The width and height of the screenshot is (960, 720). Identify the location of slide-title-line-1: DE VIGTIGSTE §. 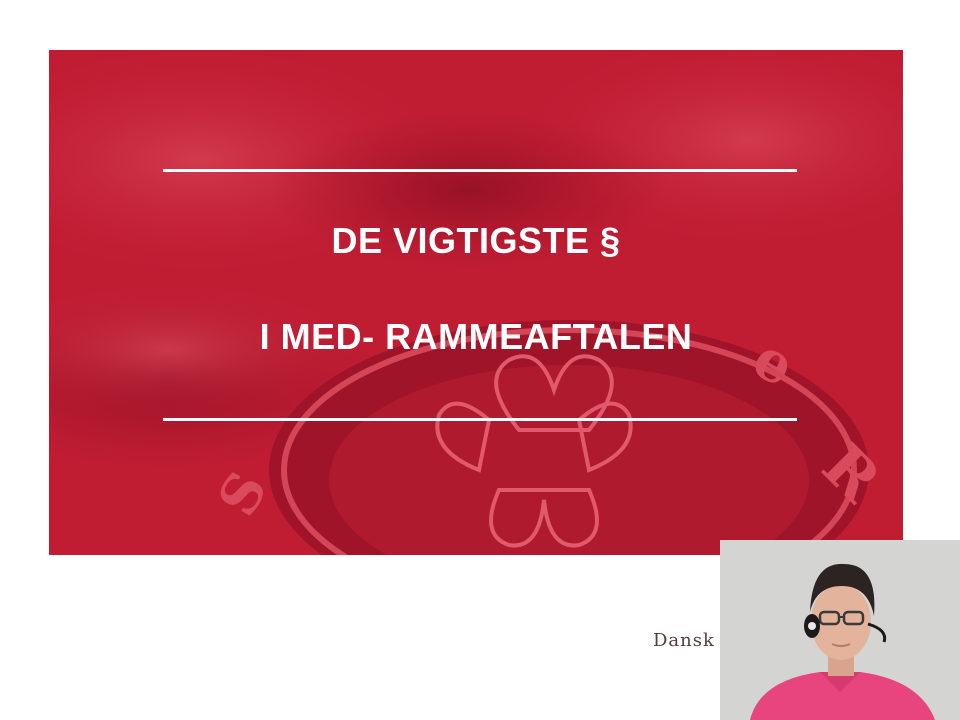
(476, 240).